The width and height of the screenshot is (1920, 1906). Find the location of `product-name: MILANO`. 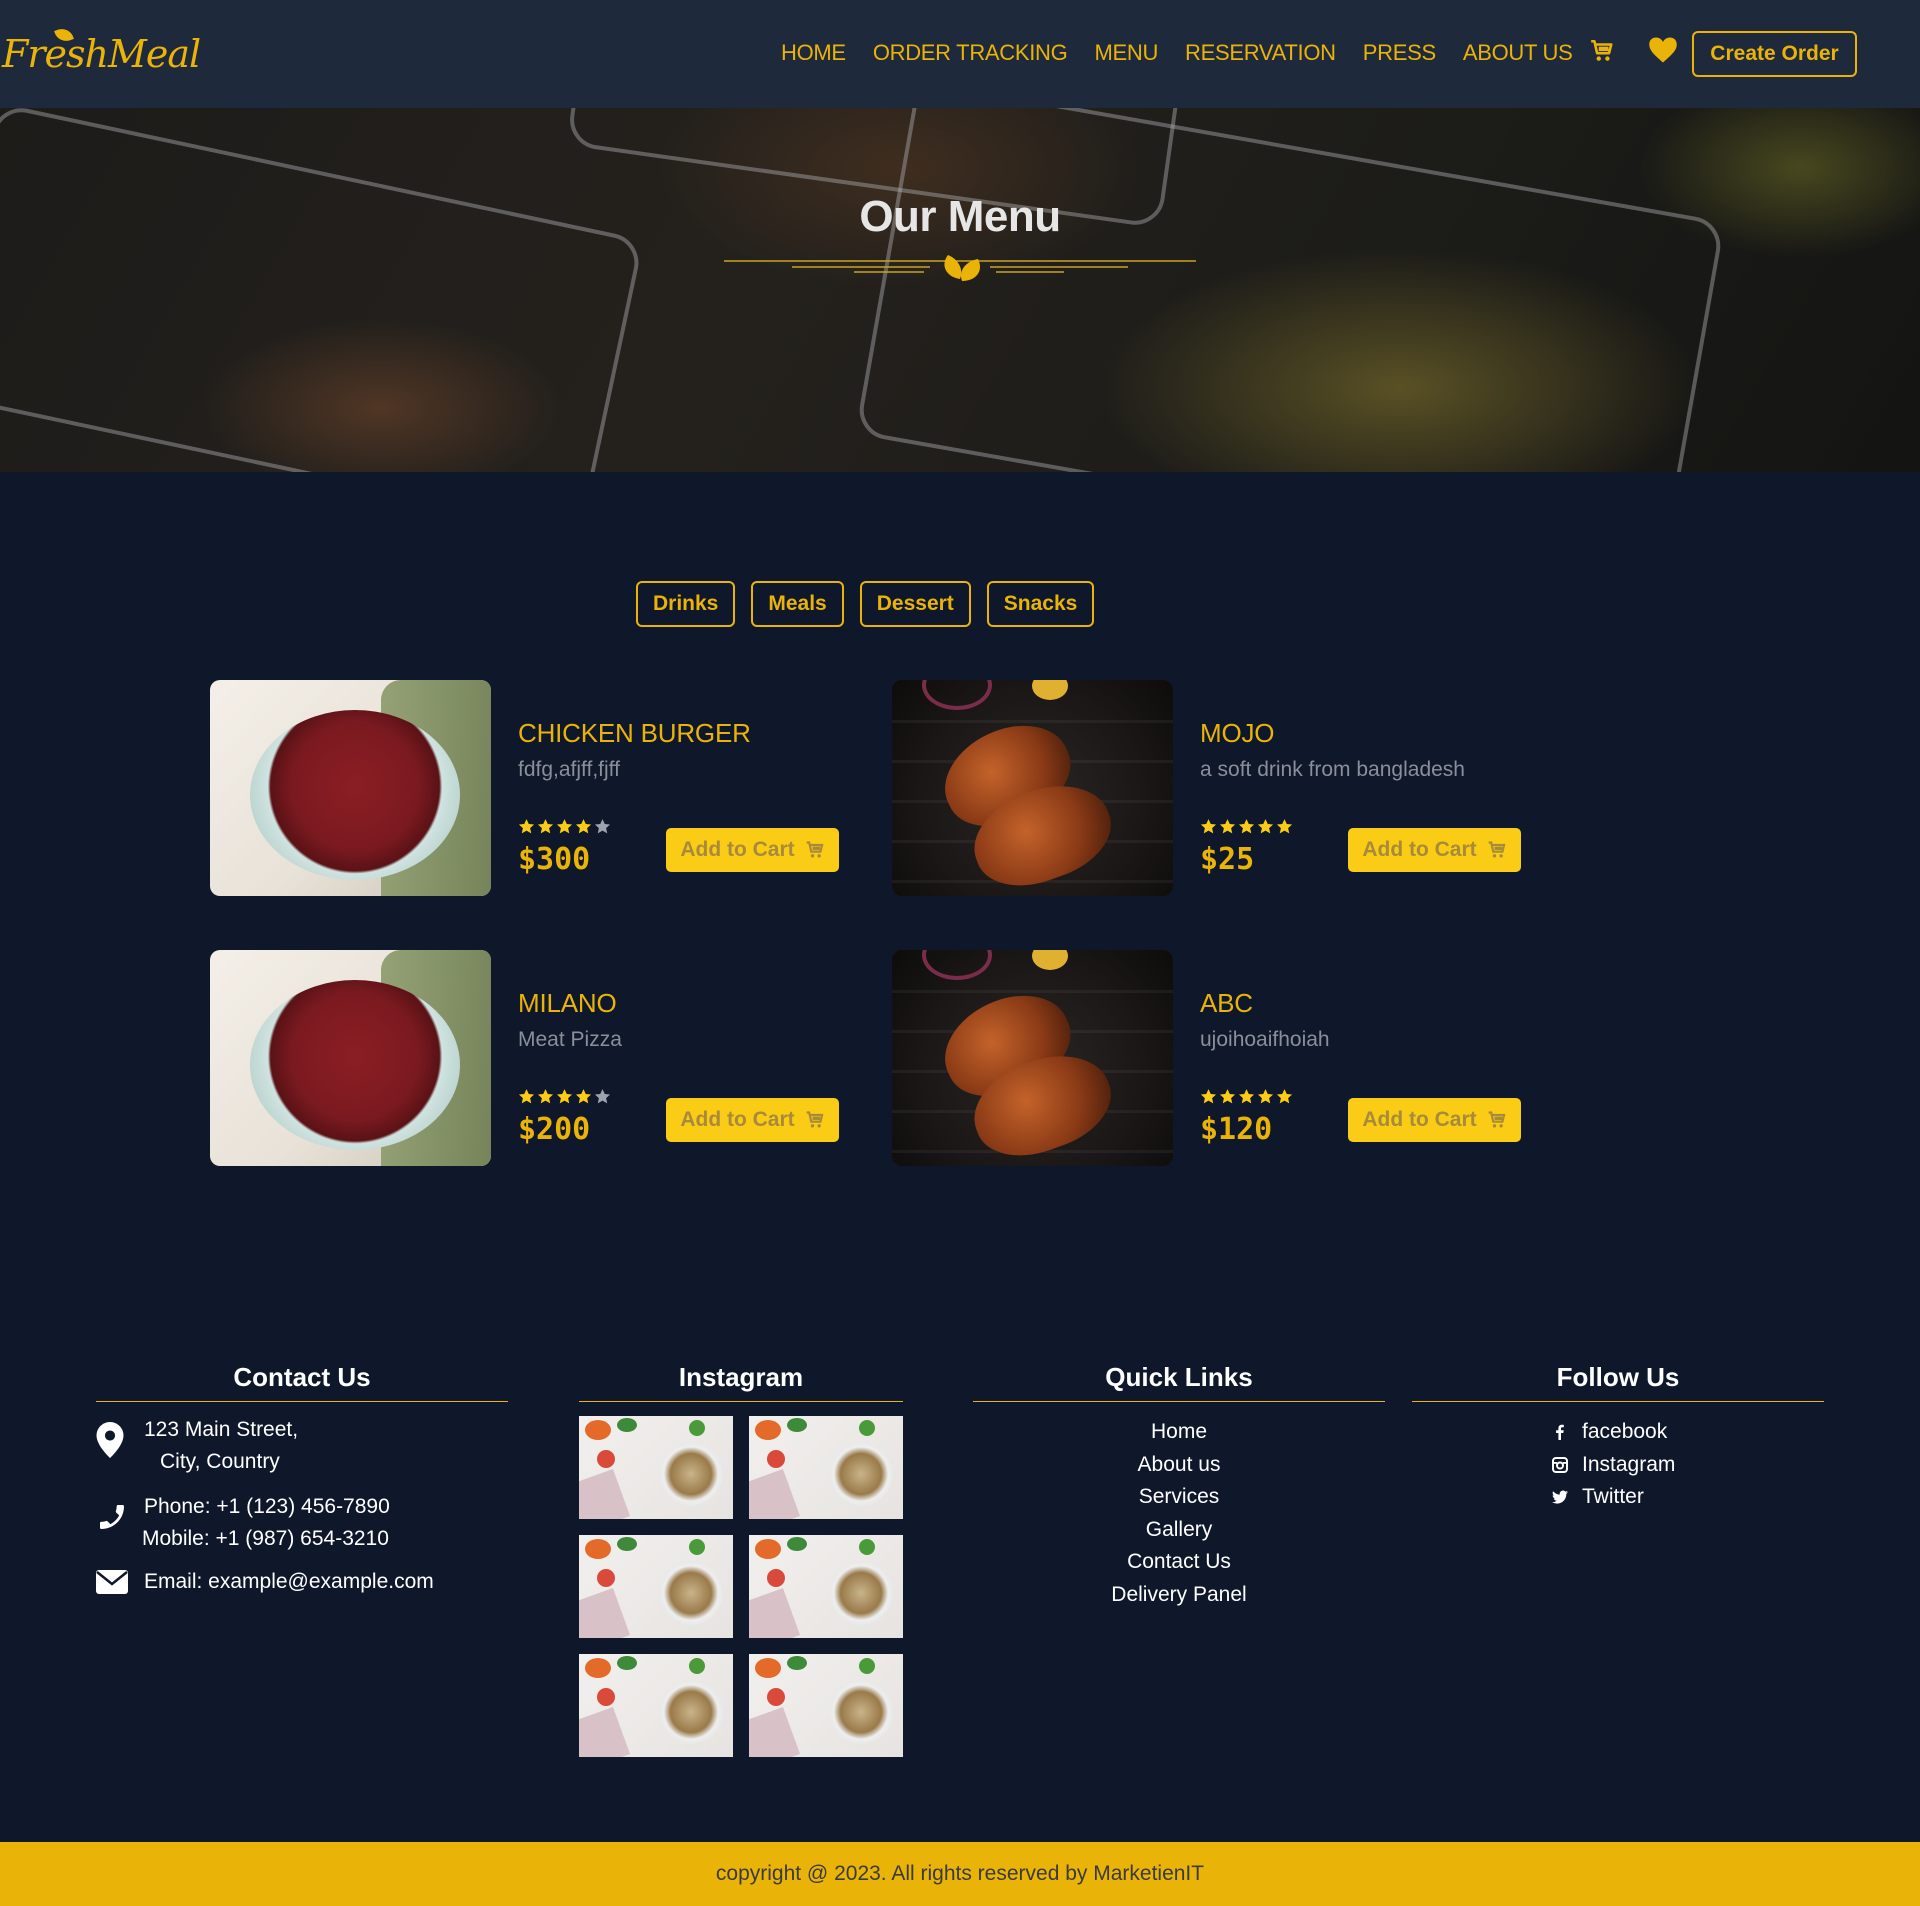

product-name: MILANO is located at coordinates (567, 1003).